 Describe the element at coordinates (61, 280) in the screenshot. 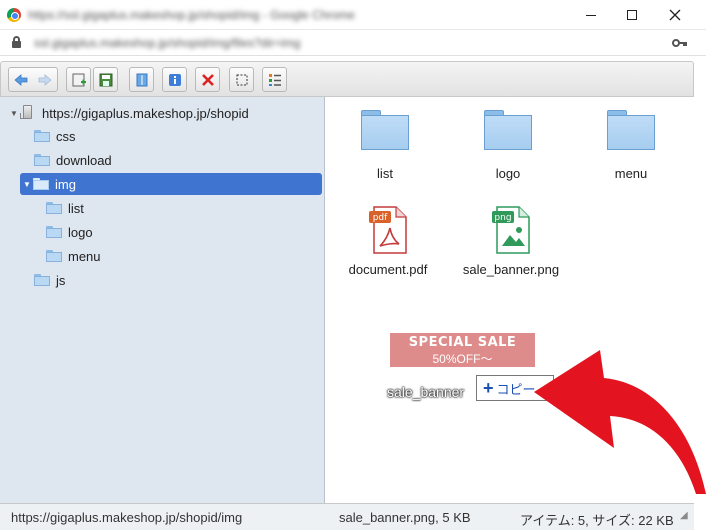

I see `tree-item-label: js` at that location.